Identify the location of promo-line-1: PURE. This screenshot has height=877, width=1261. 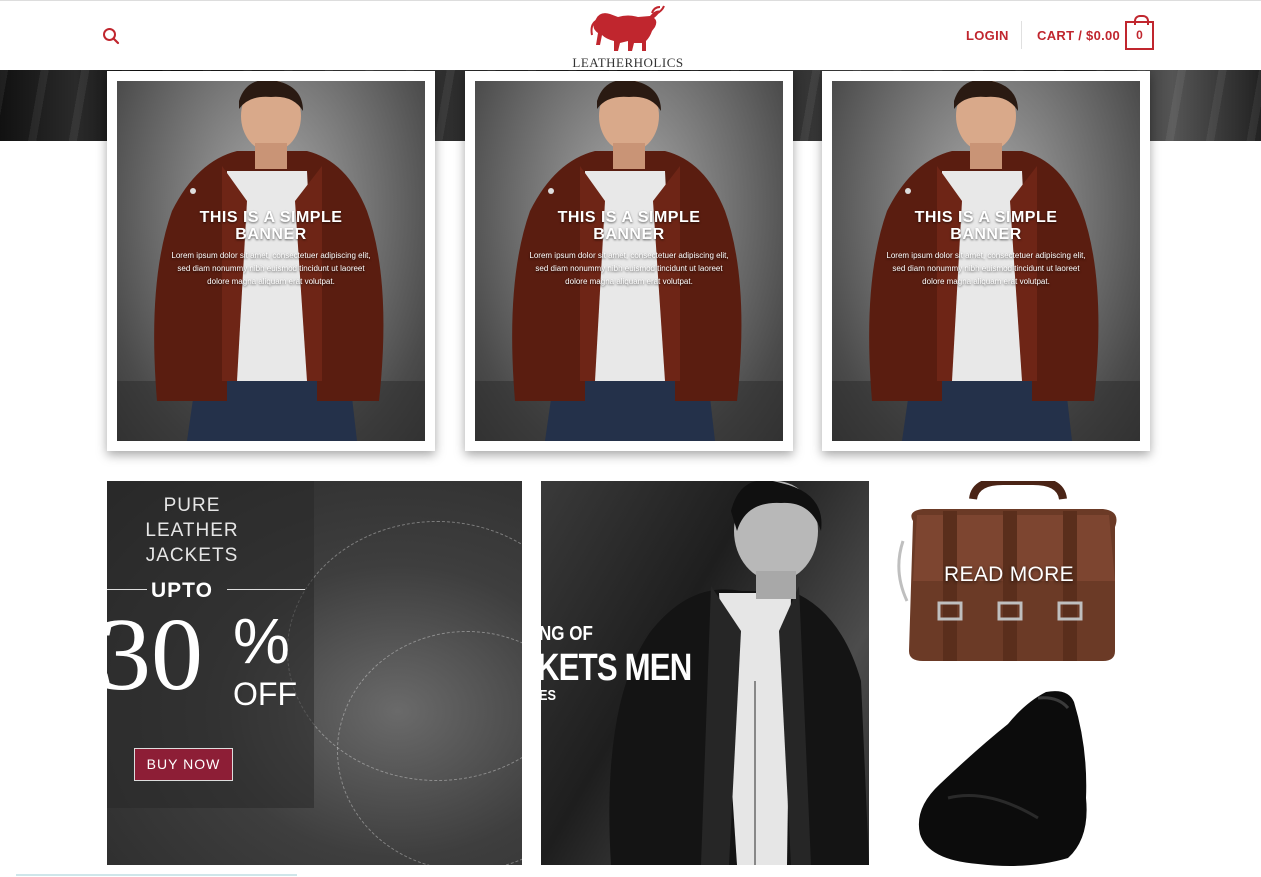
(192, 505).